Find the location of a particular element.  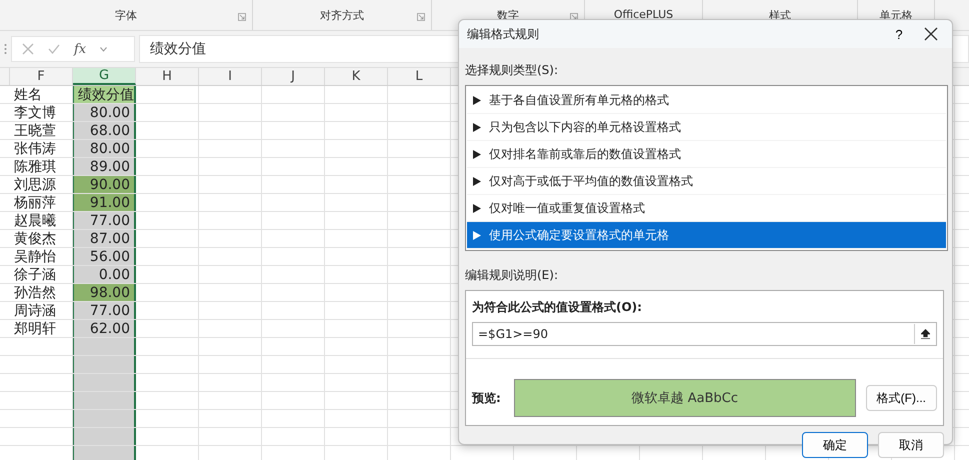

dialog-title: 编辑格式规则 is located at coordinates (503, 34).